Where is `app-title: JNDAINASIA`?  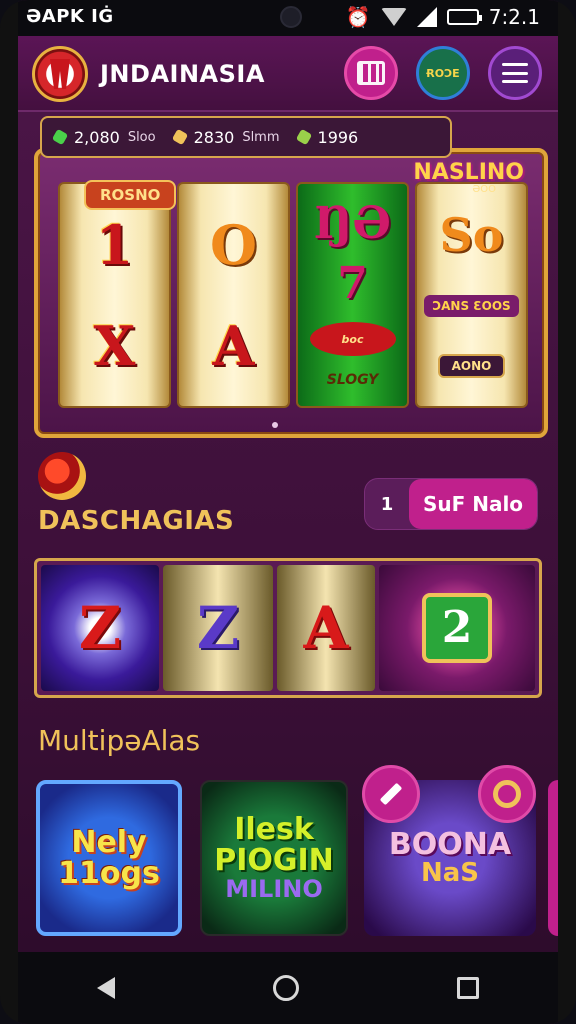
app-title: JNDAINASIA is located at coordinates (182, 74).